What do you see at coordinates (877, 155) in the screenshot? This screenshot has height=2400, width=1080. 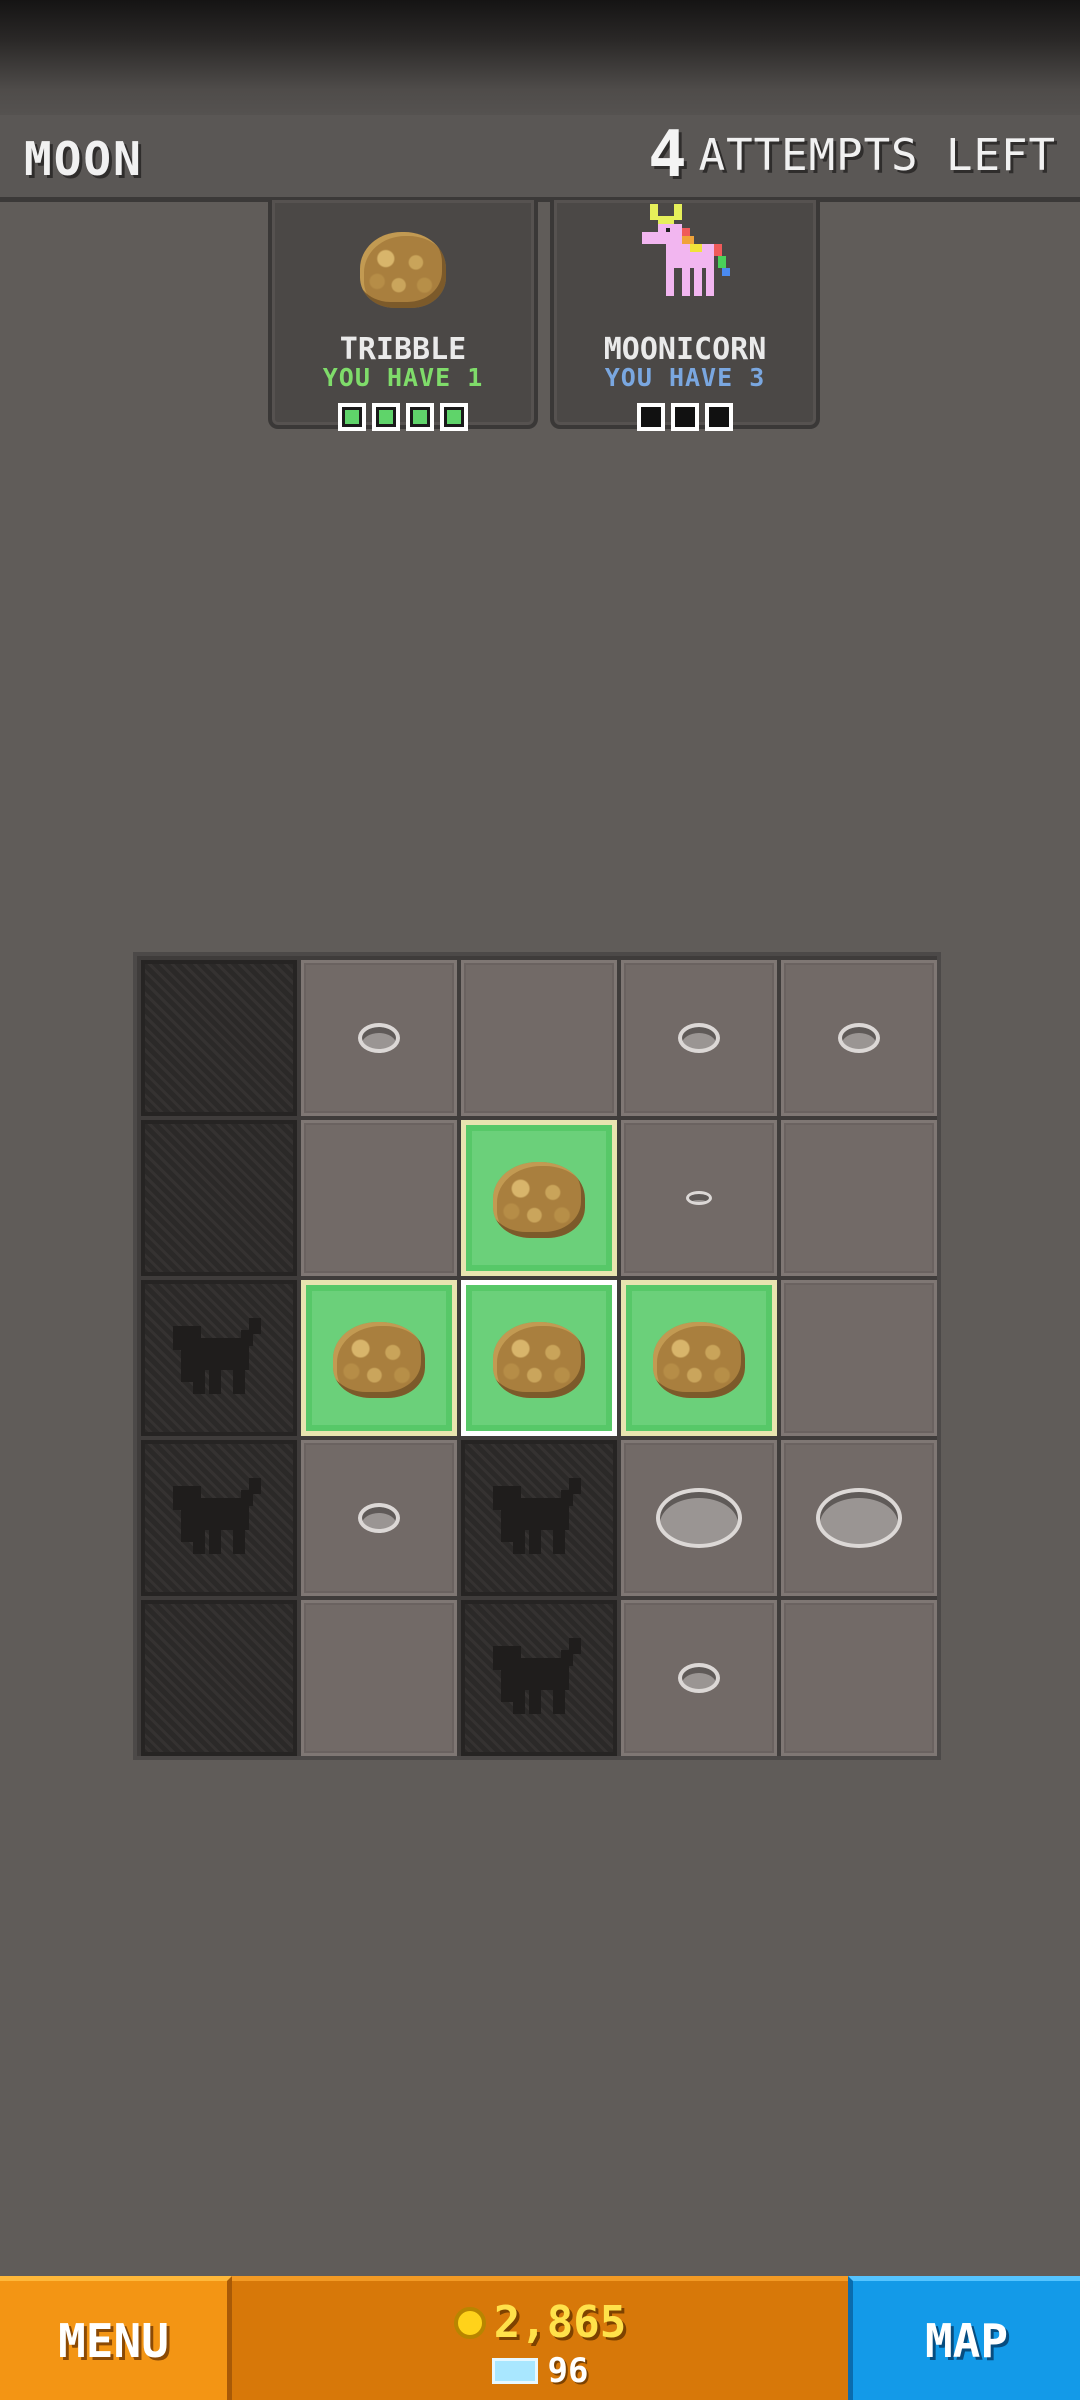 I see `attempts-label: ATTEMPTS LEFT` at bounding box center [877, 155].